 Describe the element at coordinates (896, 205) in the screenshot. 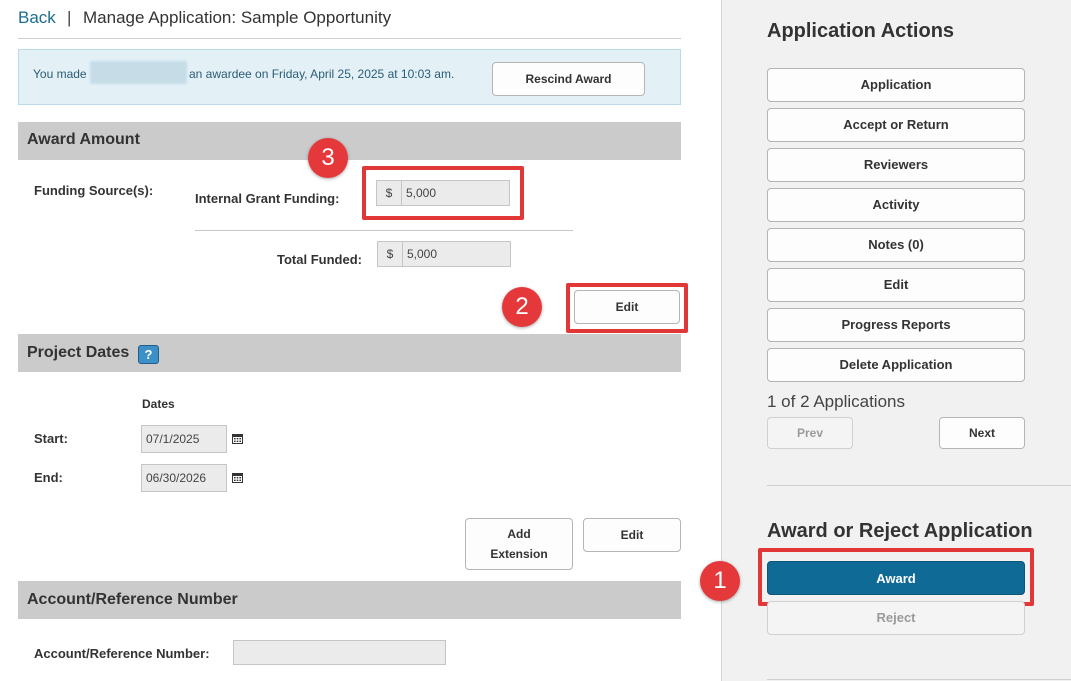

I see `activity-button: Activity` at that location.